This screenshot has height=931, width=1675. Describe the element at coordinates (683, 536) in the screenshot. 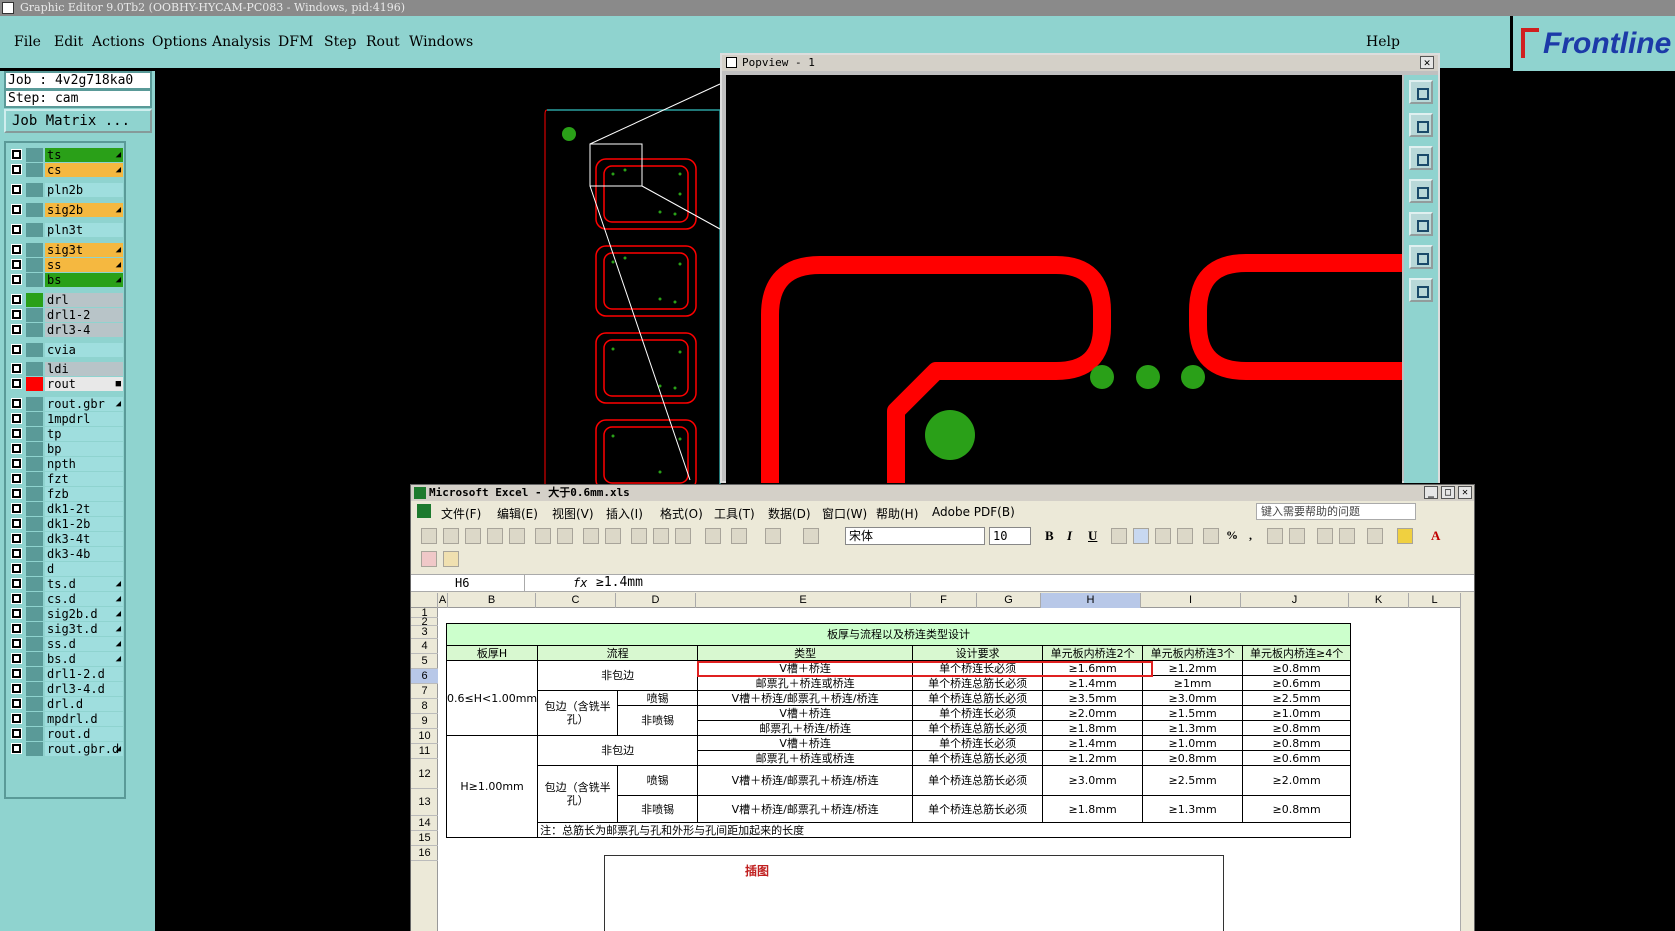

I see `paste-icon` at that location.